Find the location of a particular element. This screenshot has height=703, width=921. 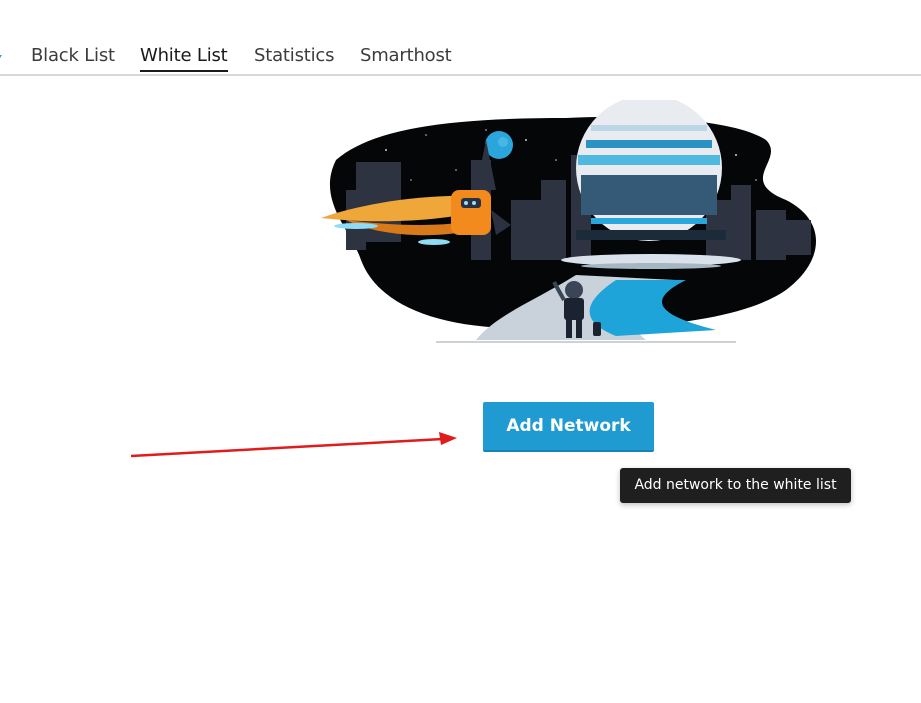

red-arrow-annotation-icon is located at coordinates (293, 445).